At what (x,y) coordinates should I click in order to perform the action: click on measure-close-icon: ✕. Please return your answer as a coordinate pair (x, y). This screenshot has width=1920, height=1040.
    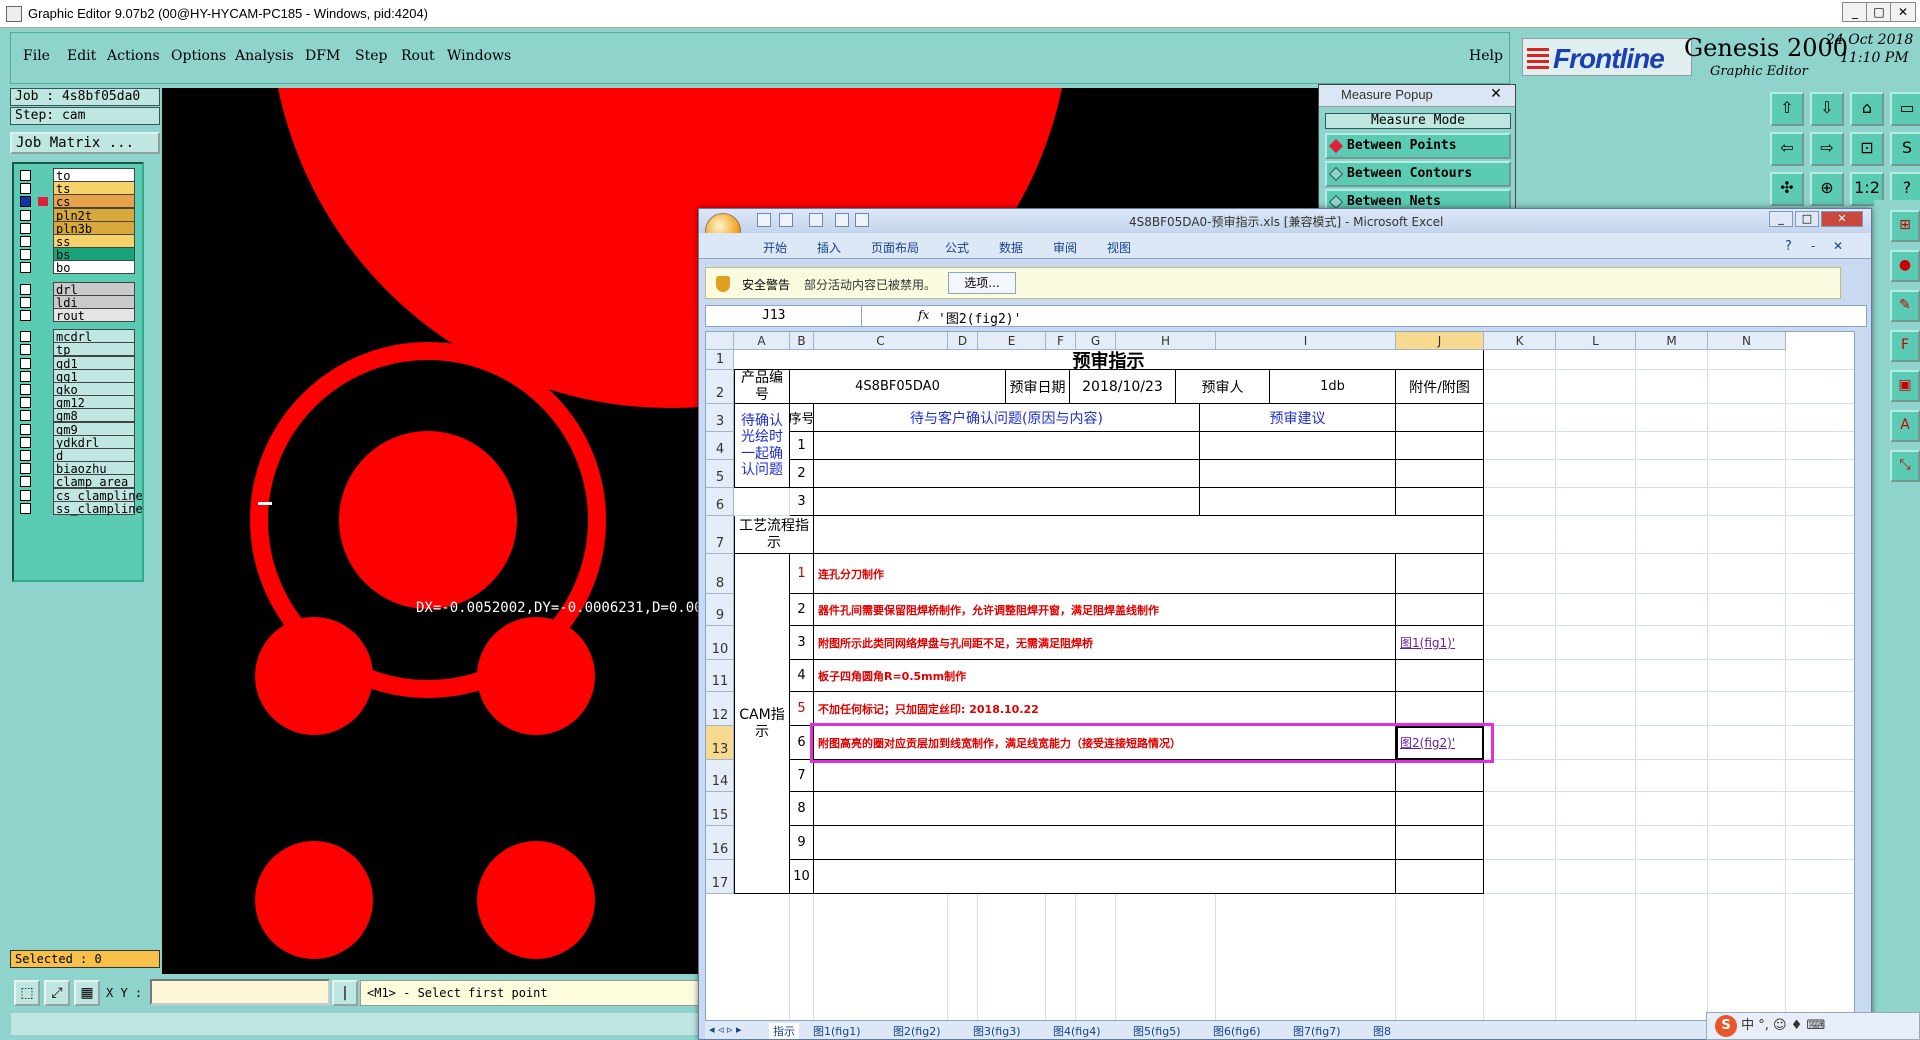
    Looking at the image, I should click on (1496, 95).